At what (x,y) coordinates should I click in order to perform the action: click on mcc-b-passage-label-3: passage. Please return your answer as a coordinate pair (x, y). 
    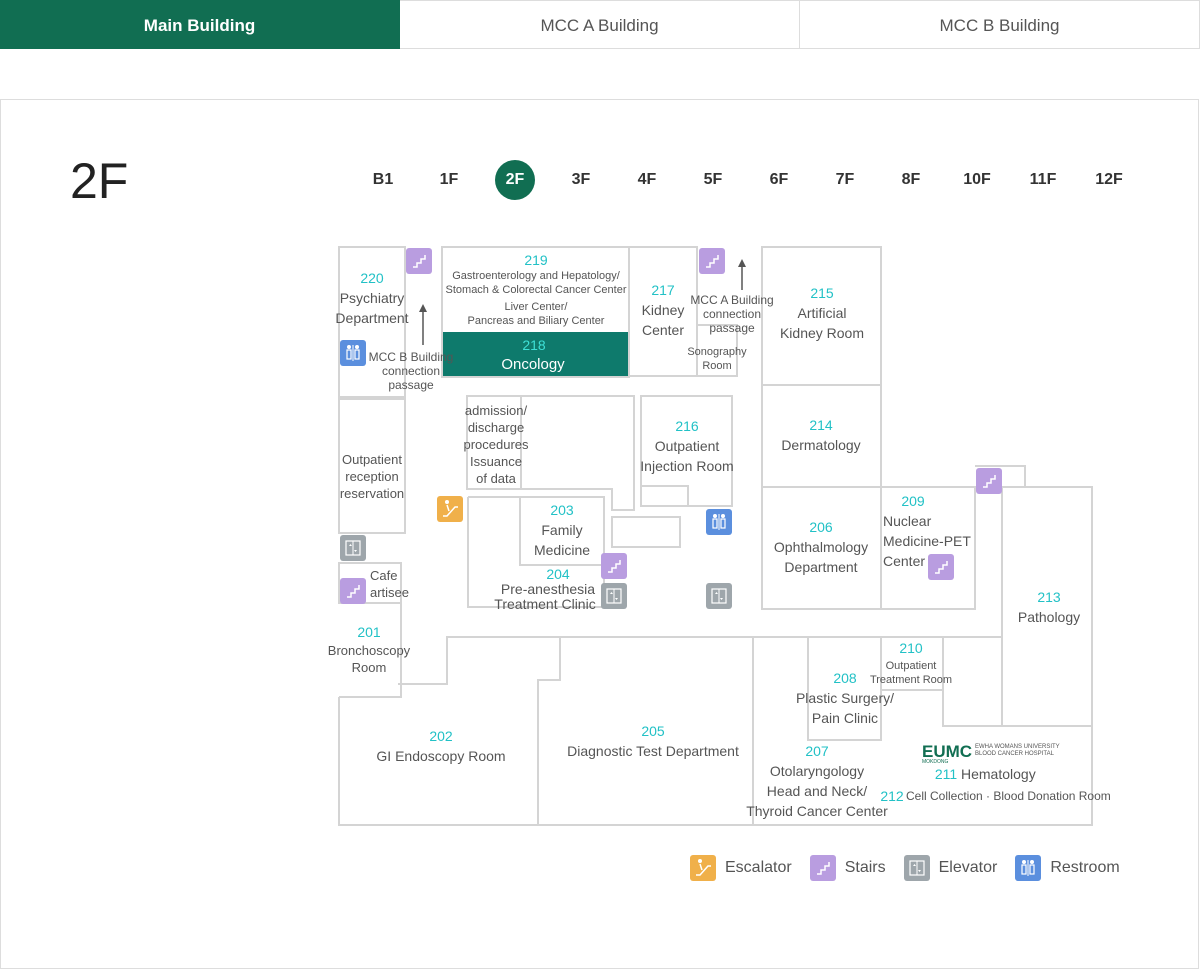
    Looking at the image, I should click on (411, 385).